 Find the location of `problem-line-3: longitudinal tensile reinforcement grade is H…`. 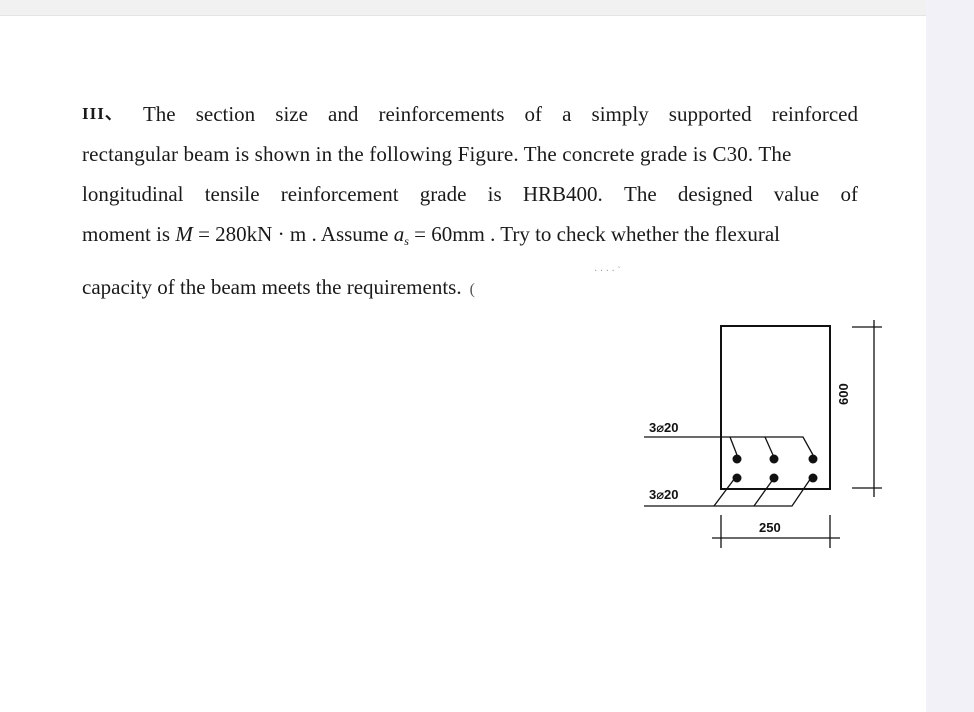

problem-line-3: longitudinal tensile reinforcement grade is H… is located at coordinates (470, 194).